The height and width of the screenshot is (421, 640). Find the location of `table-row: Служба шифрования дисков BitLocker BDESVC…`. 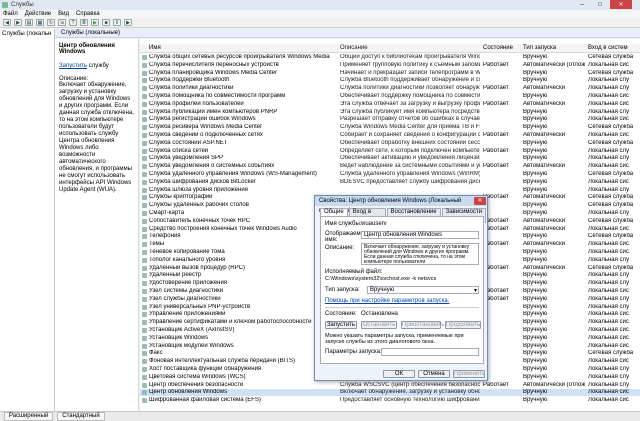

table-row: Служба шифрования дисков BitLocker BDESVC… is located at coordinates (390, 182).